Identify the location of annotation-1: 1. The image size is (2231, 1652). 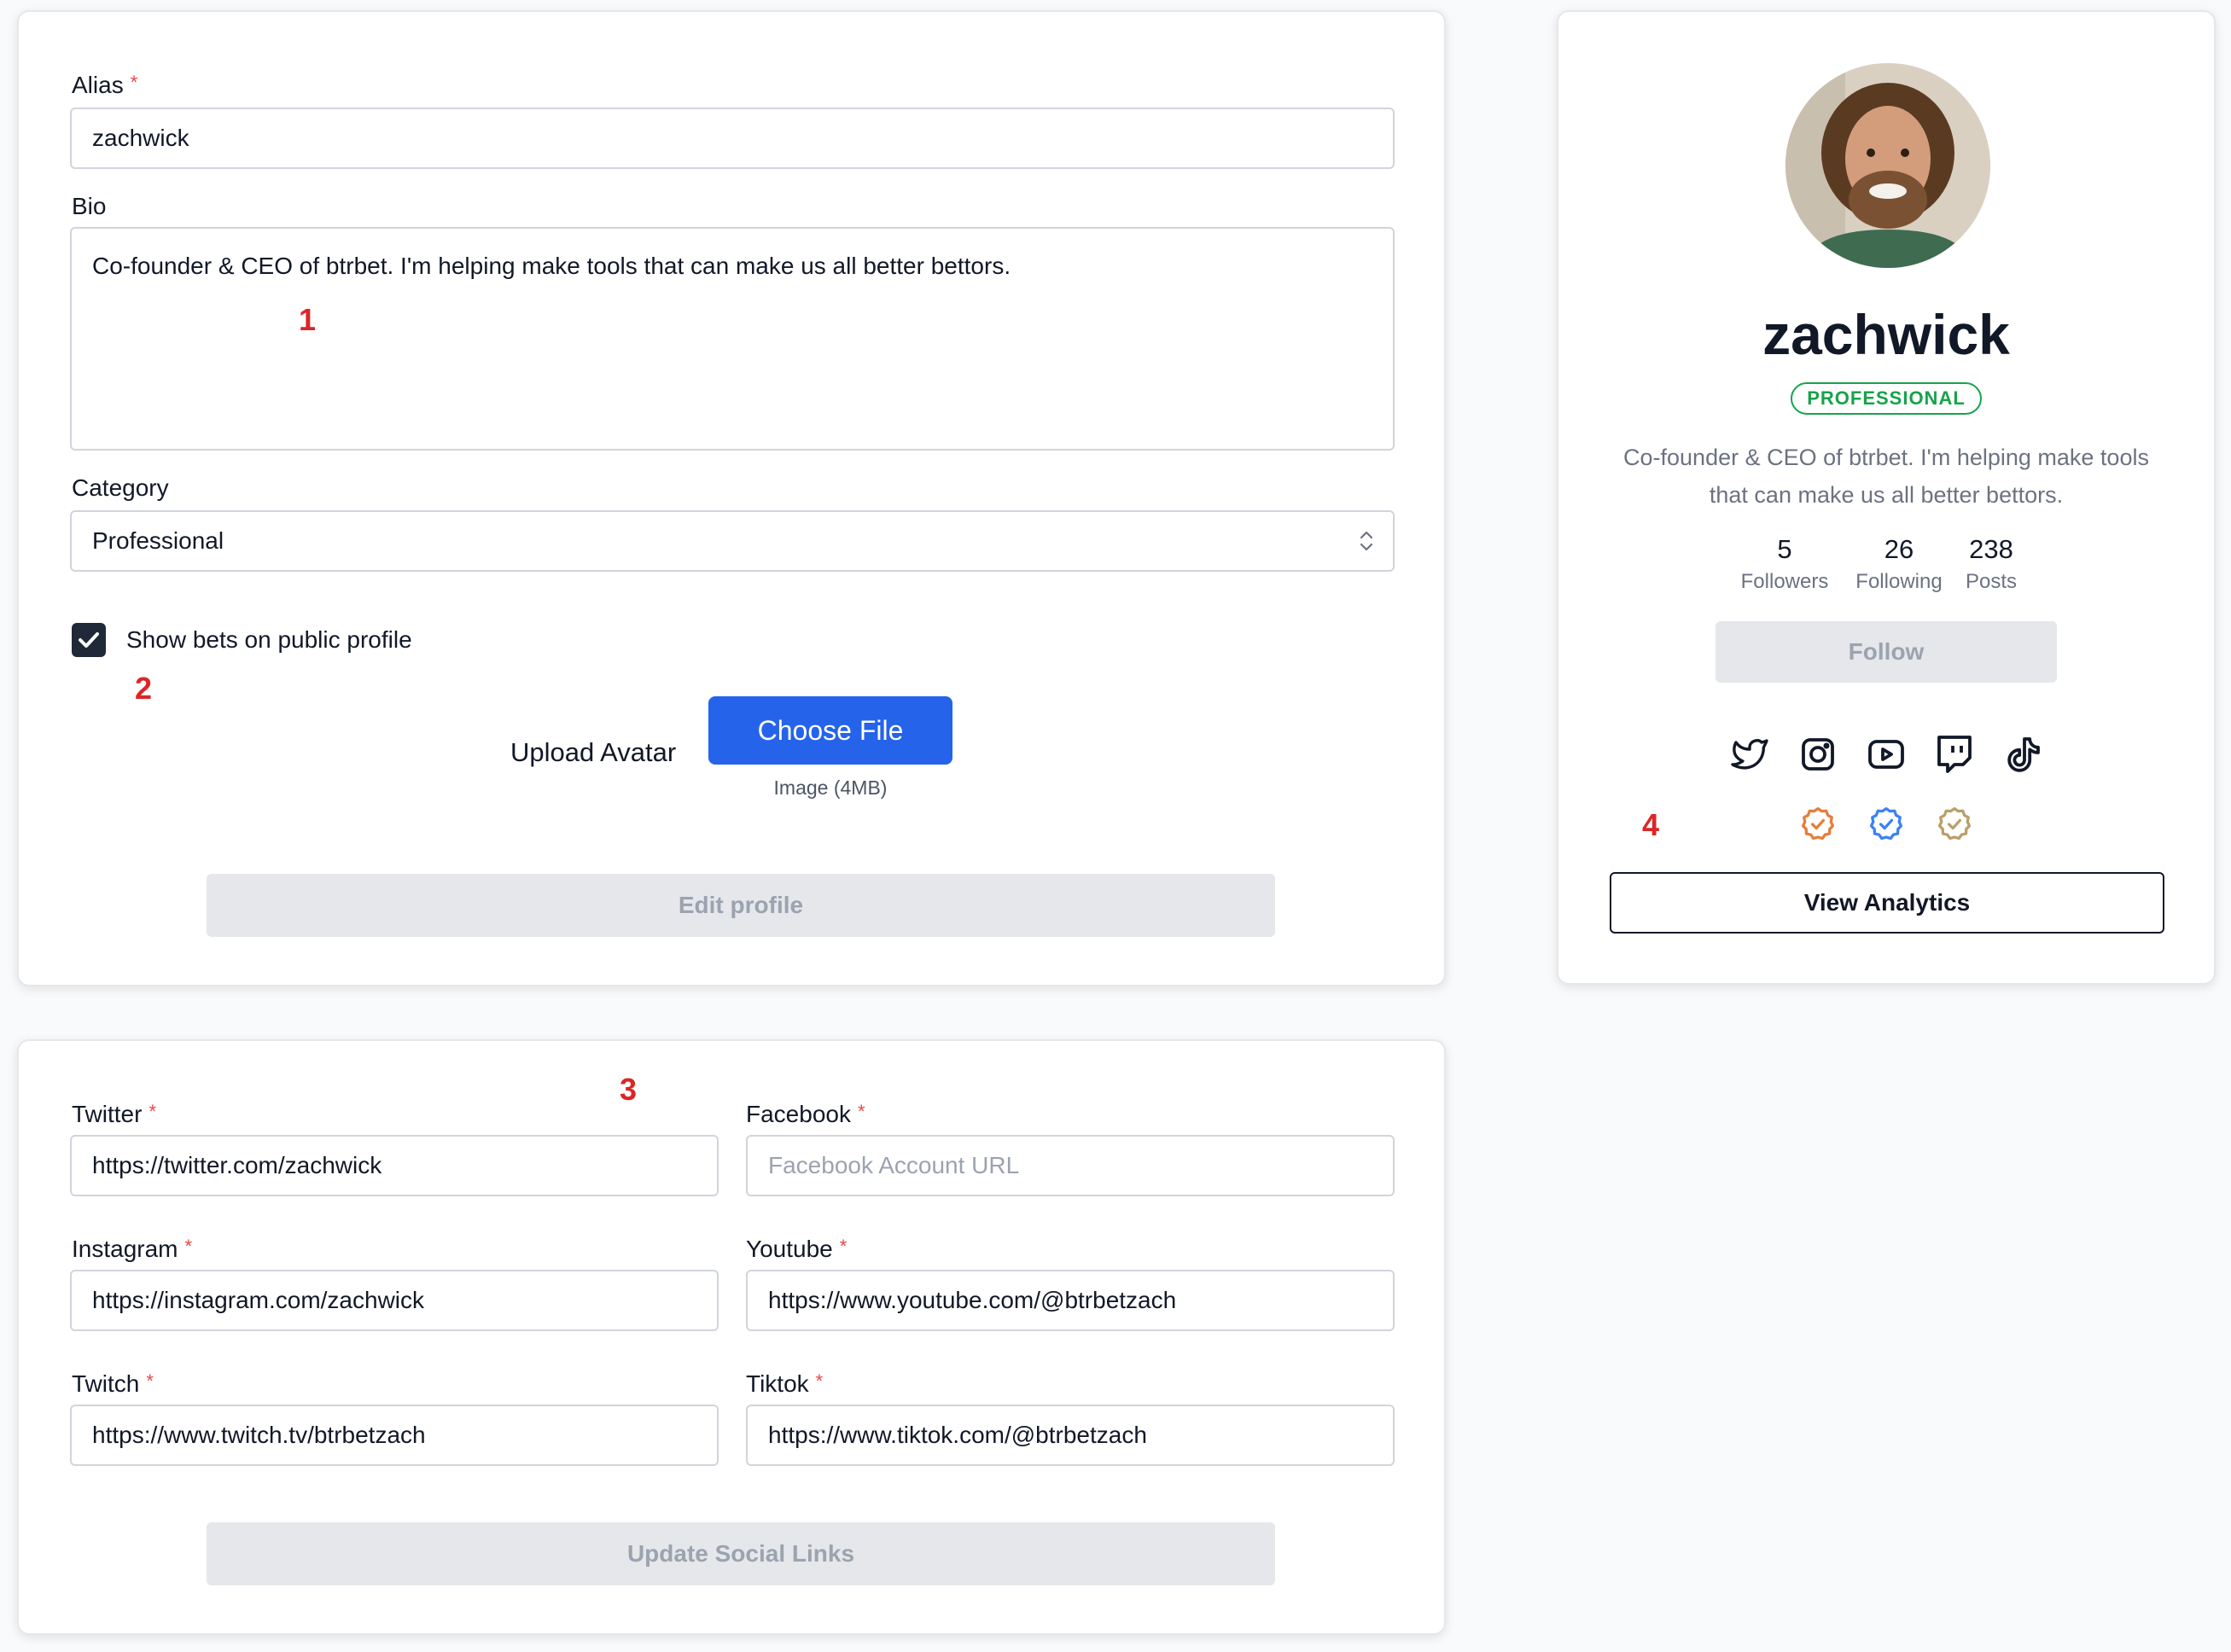
(308, 319).